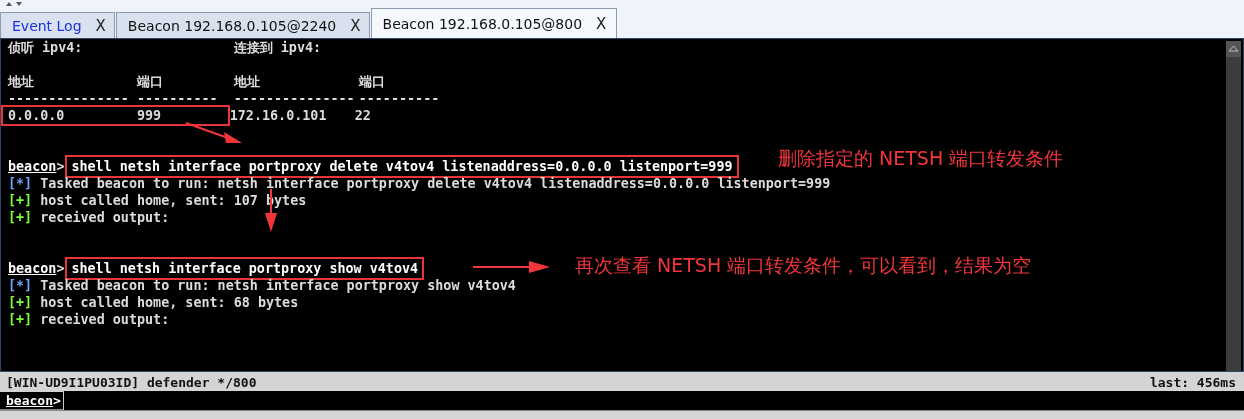 This screenshot has height=419, width=1244. Describe the element at coordinates (921, 158) in the screenshot. I see `annotation-text: 删除指定的 NETSH 端口转发条件` at that location.